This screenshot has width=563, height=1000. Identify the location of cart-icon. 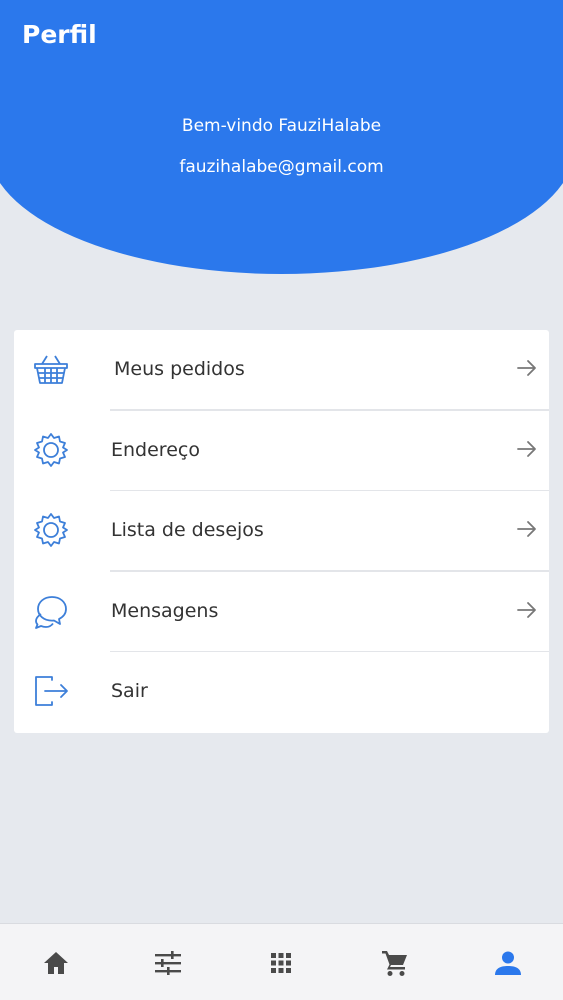
(395, 963).